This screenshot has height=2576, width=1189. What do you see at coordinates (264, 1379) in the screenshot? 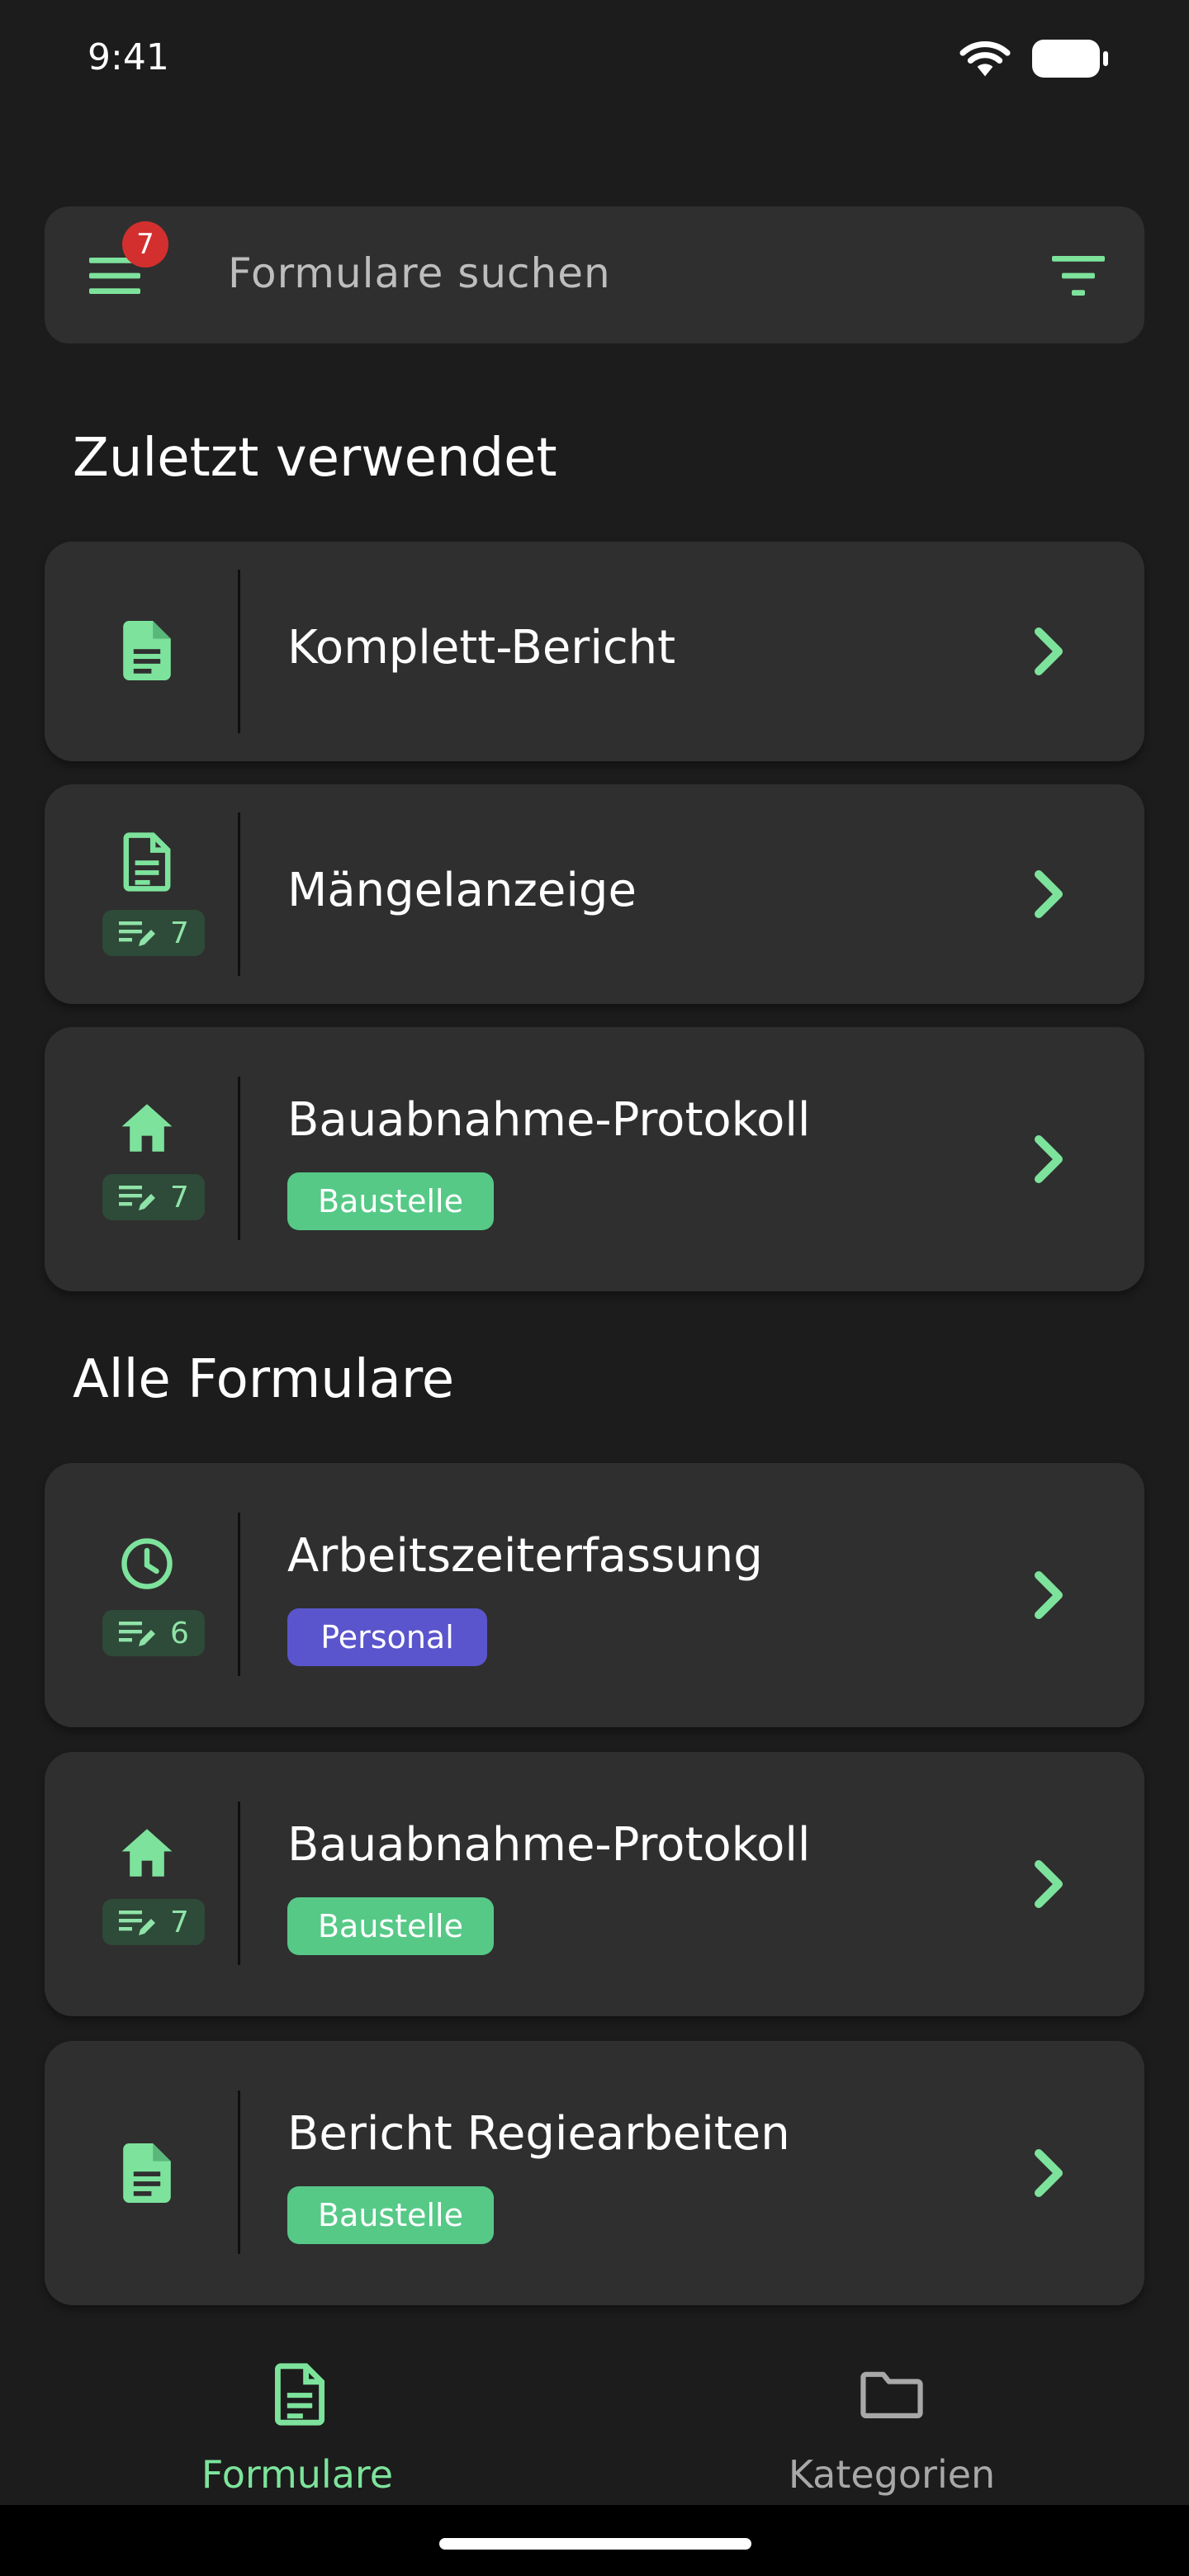
I see `section-title-all: Alle Formulare` at bounding box center [264, 1379].